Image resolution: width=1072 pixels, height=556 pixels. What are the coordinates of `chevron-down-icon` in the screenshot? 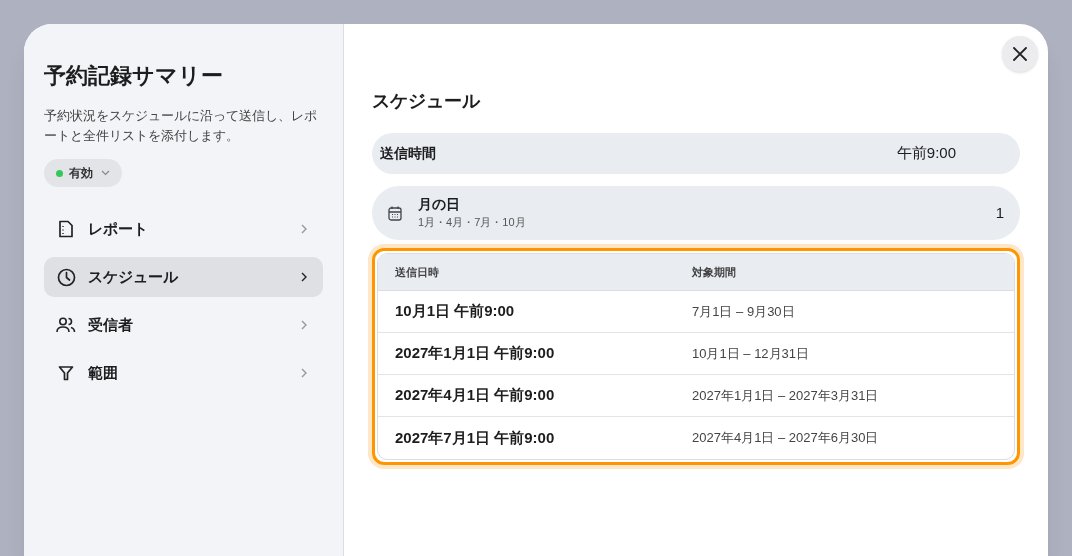 It's located at (105, 173).